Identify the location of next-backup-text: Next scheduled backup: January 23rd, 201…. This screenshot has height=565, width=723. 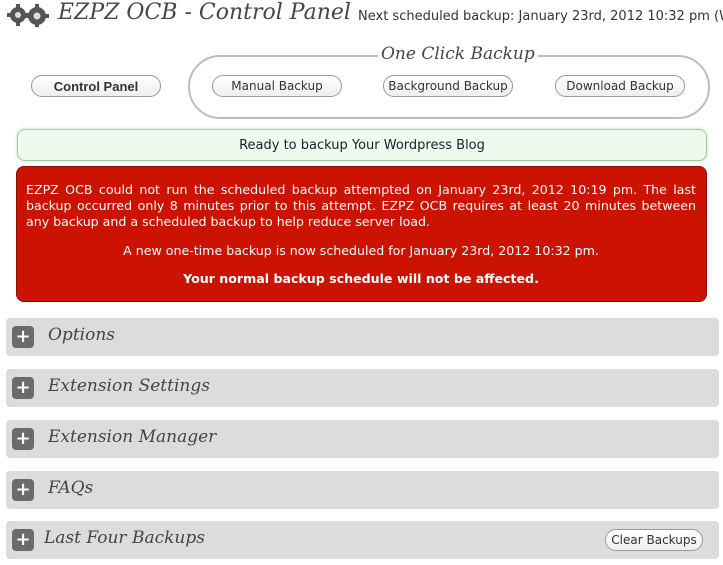
(540, 16).